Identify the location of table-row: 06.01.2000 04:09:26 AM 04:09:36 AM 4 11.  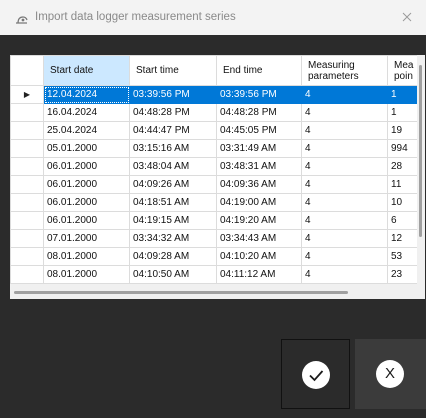
(214, 184).